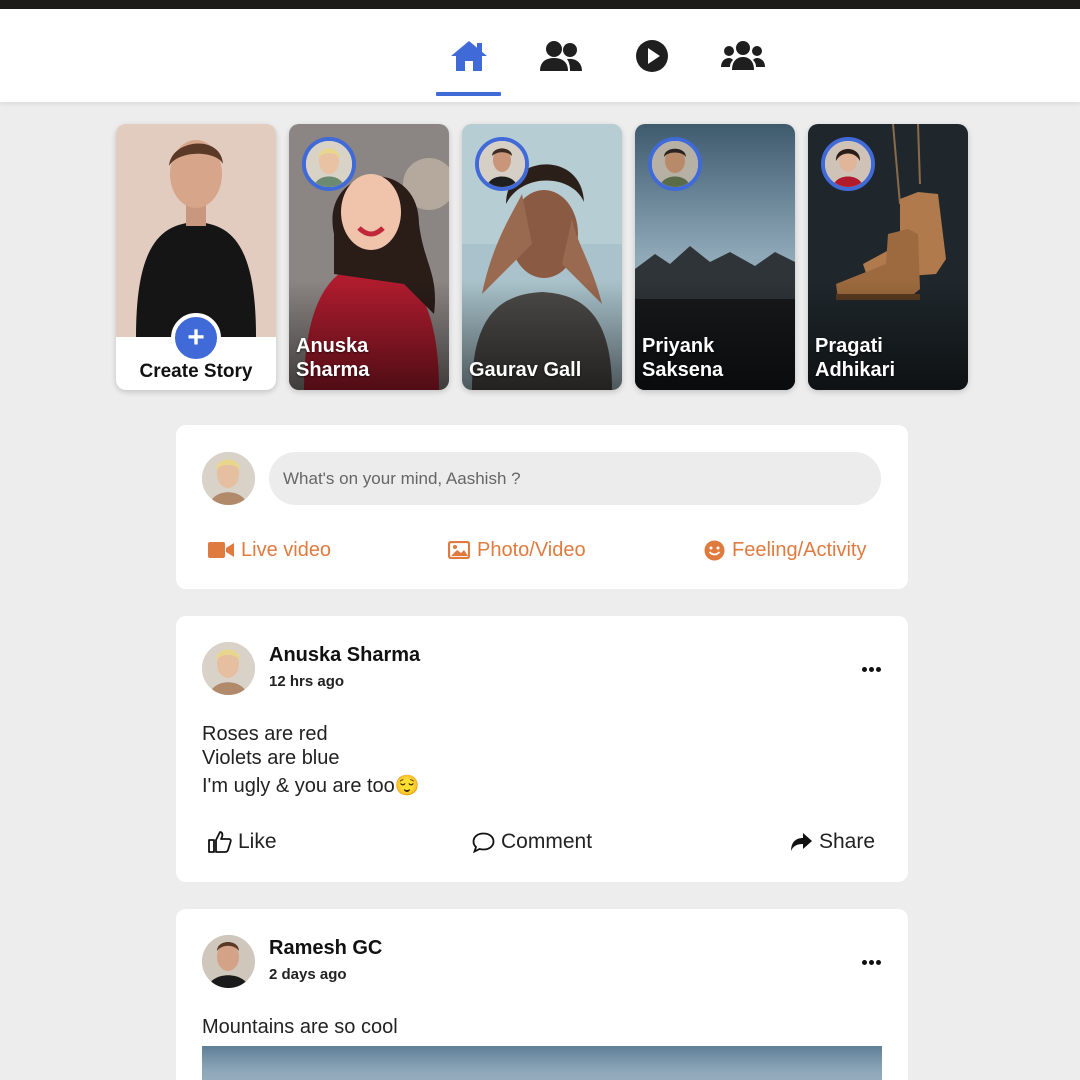 The width and height of the screenshot is (1080, 1080). Describe the element at coordinates (308, 974) in the screenshot. I see `post-timestamp: 2 days ago` at that location.